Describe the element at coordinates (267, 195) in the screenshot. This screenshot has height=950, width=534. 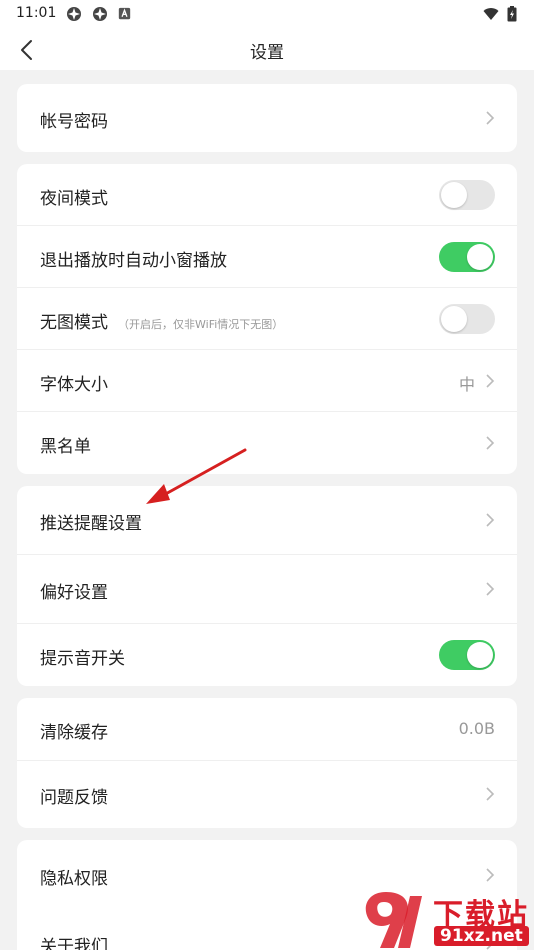
I see `settings-item-night-mode: 夜间模式` at that location.